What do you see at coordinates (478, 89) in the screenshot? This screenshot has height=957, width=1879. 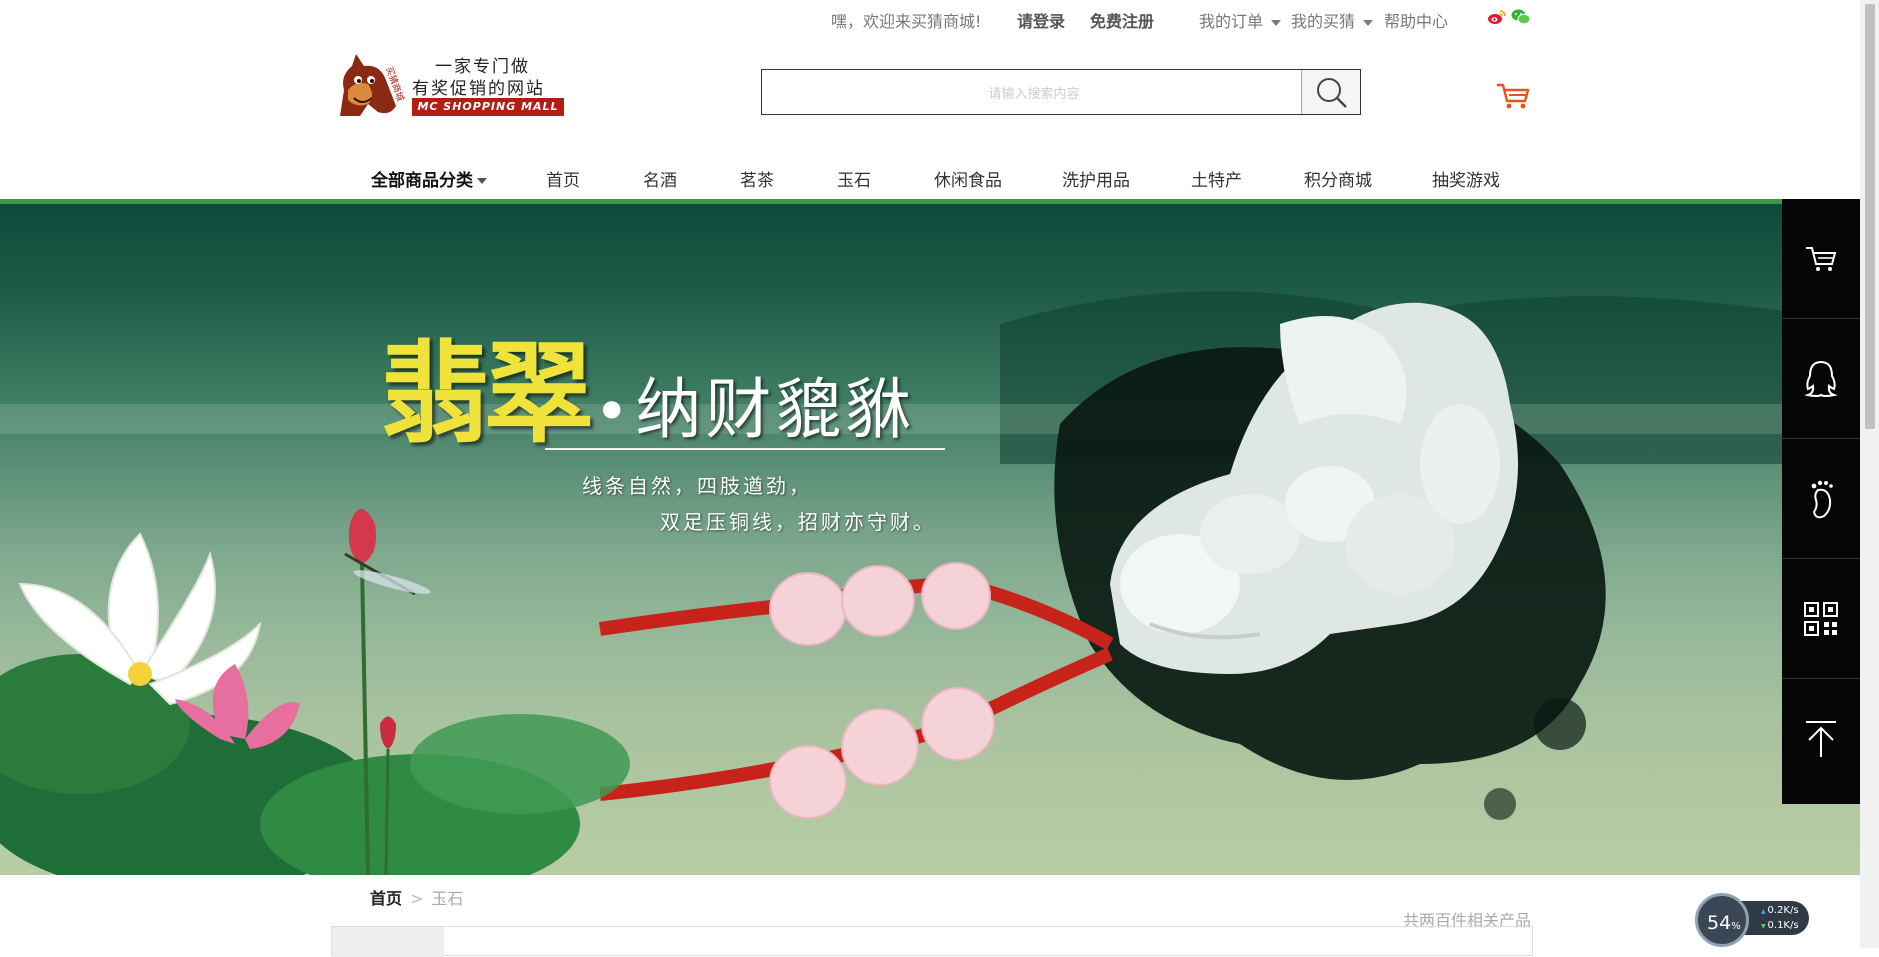 I see `logo-tagline-2: 有奖促销的网站` at bounding box center [478, 89].